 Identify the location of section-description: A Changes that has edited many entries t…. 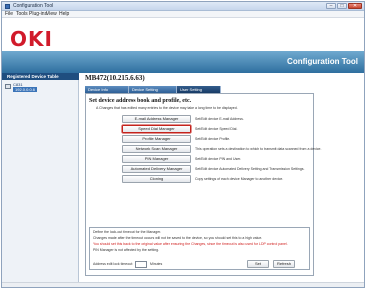
(167, 108).